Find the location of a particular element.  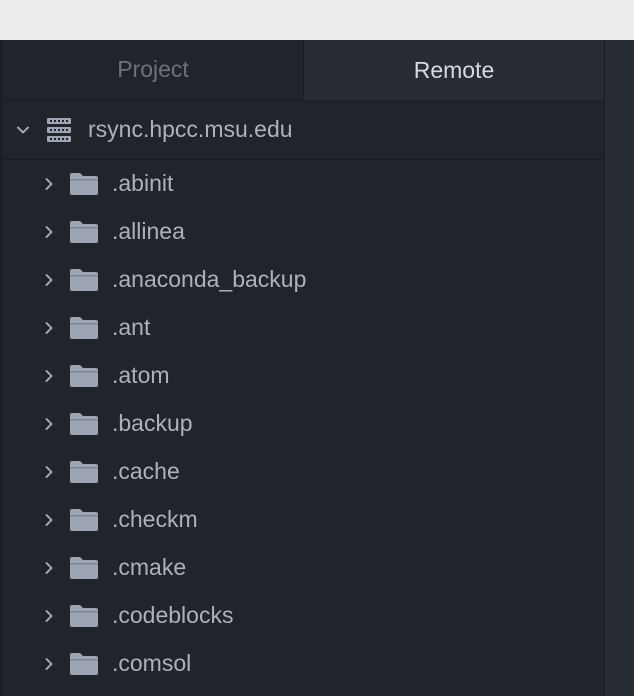

tree-root-row: rsync.hpcc.msu.edu is located at coordinates (303, 130).